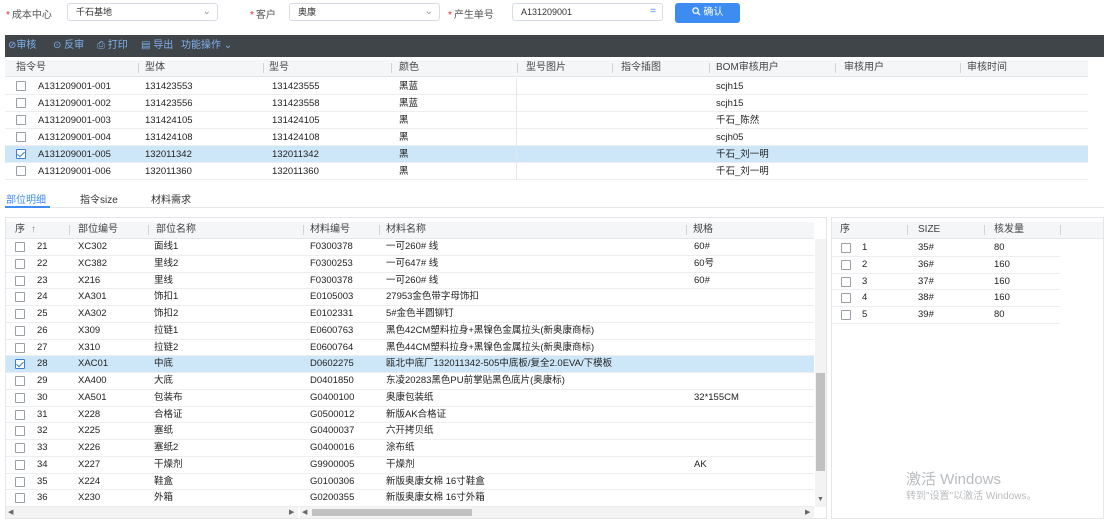 Image resolution: width=1111 pixels, height=522 pixels. Describe the element at coordinates (142, 12) in the screenshot. I see `cost-center-select: 千石基地 ⌄` at that location.